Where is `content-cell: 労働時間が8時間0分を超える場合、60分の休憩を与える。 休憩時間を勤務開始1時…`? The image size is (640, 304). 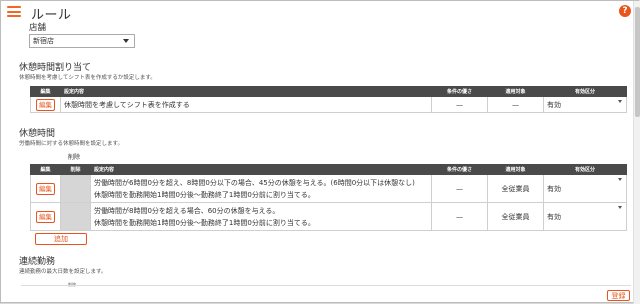
content-cell: 労働時間が8時間0分を超える場合、60分の休憩を与える。 休憩時間を勤務開始1時… is located at coordinates (261, 216).